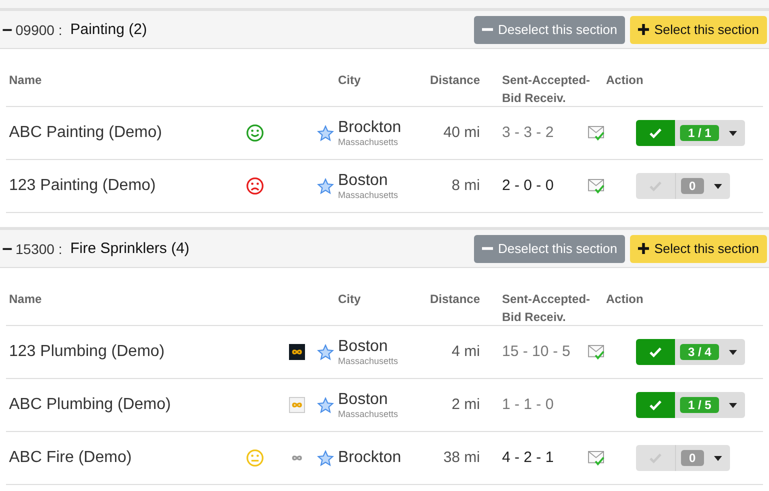  What do you see at coordinates (130, 248) in the screenshot?
I see `section-title: Fire Sprinklers (4)` at bounding box center [130, 248].